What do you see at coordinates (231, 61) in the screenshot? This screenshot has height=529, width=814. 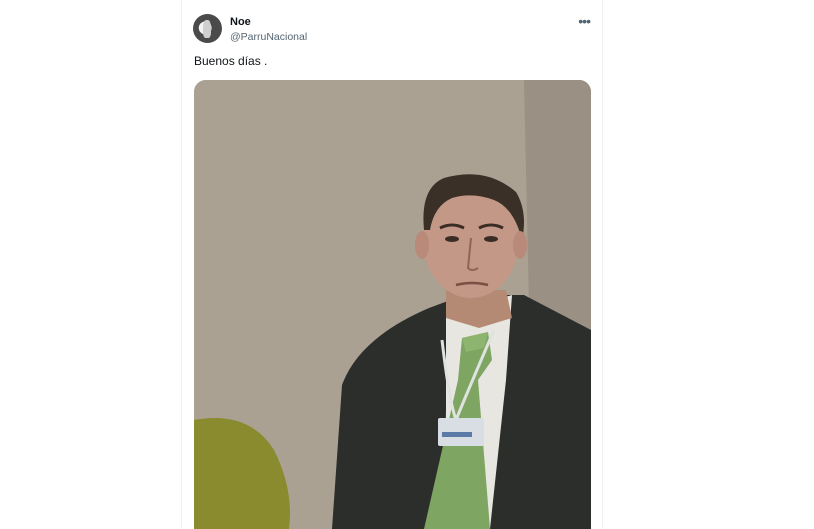 I see `tweet-text: Buenos días .` at bounding box center [231, 61].